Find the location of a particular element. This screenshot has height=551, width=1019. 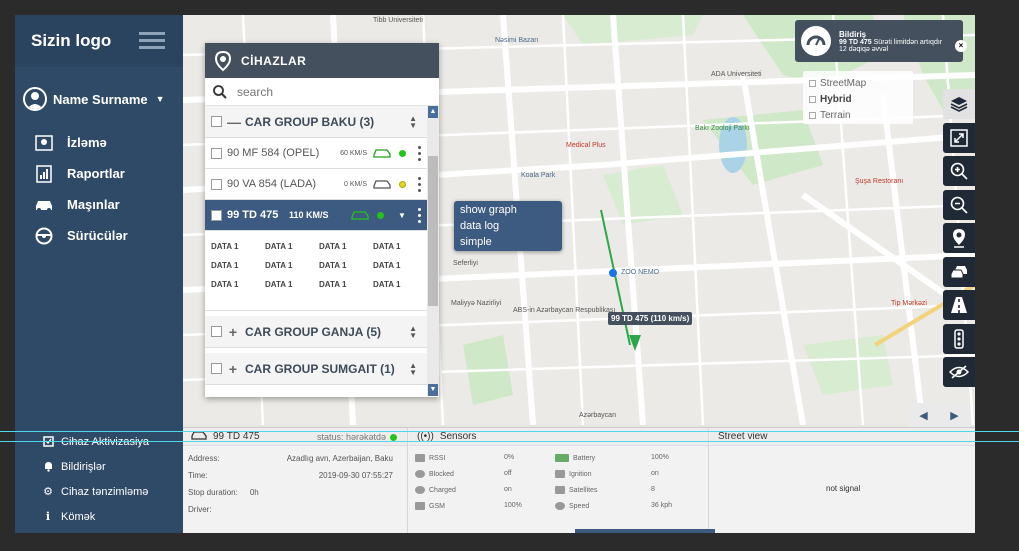

info-label: Stop duration: is located at coordinates (213, 492).